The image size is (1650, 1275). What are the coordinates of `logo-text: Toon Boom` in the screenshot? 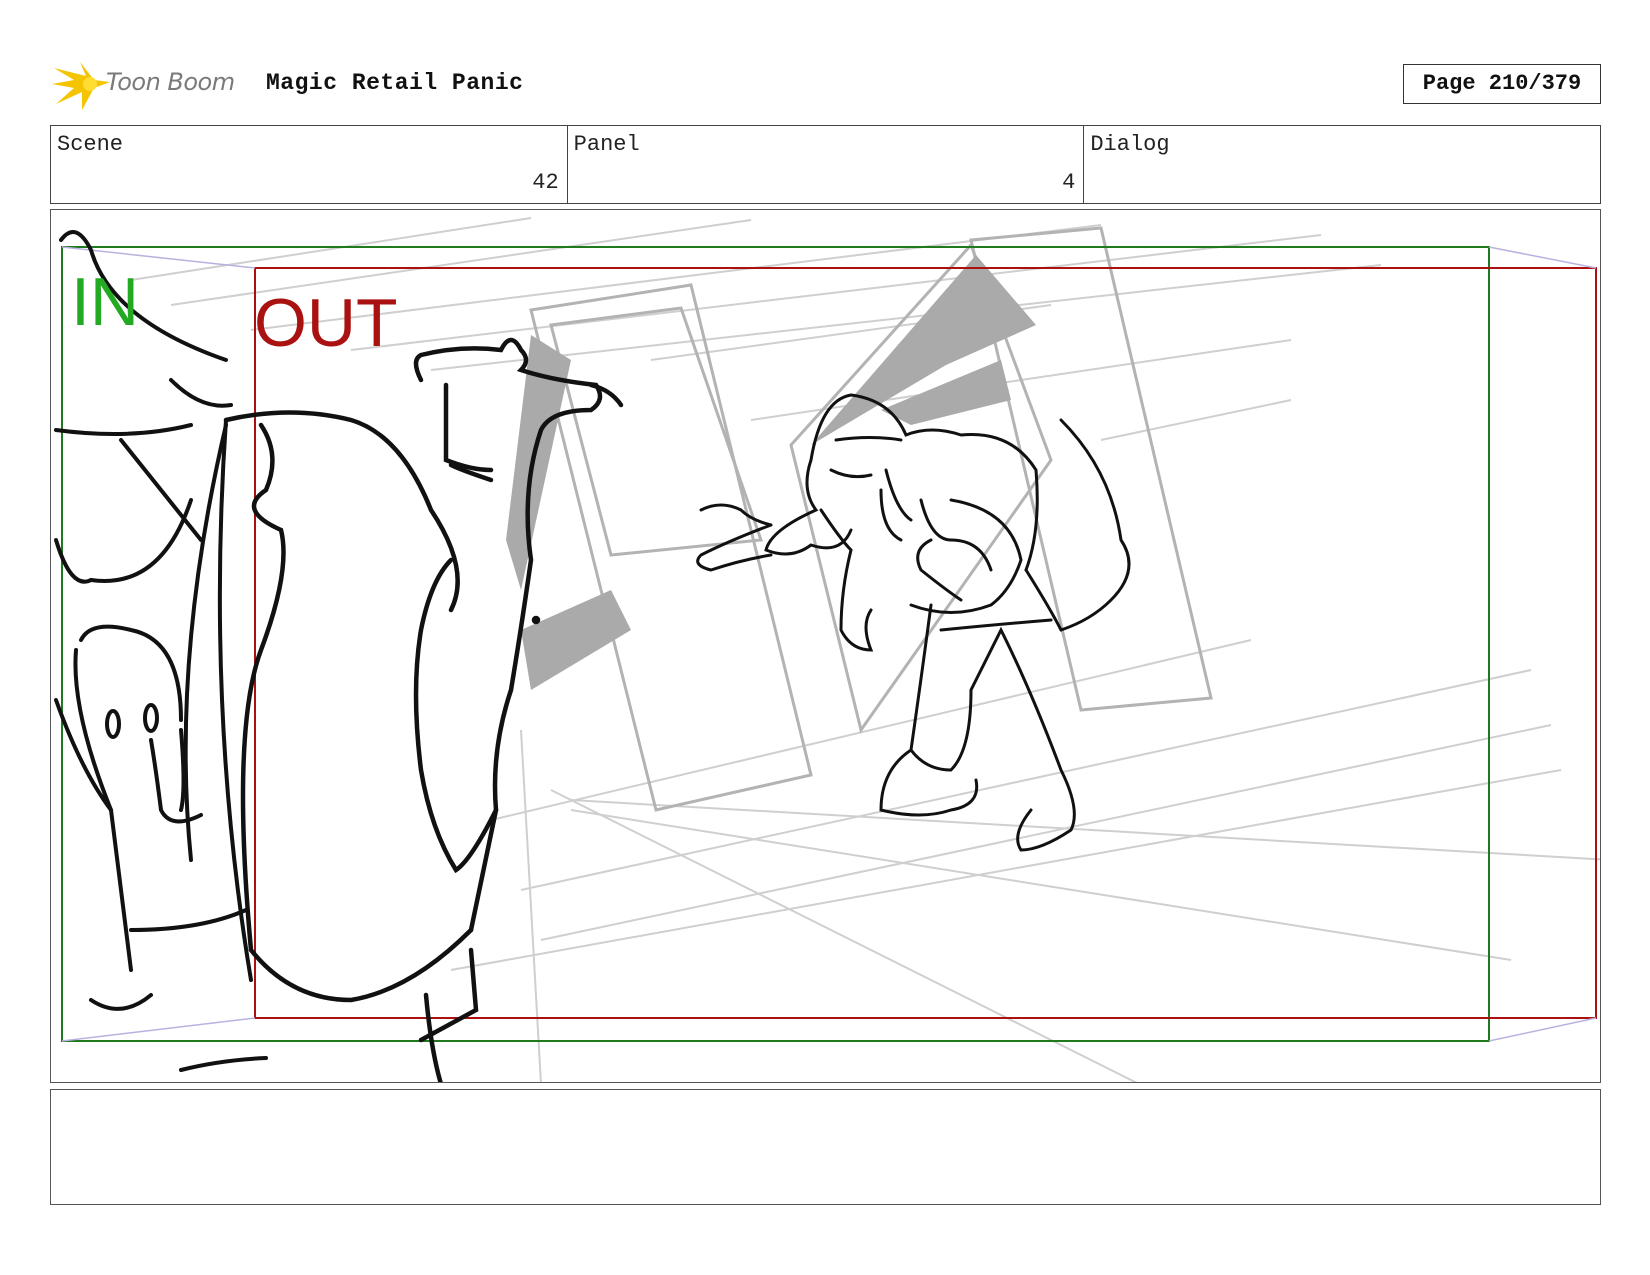 It's located at (170, 82).